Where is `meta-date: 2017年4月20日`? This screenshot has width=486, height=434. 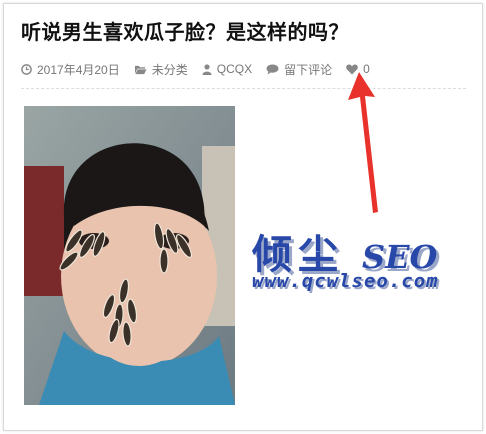 meta-date: 2017年4月20日 is located at coordinates (70, 69).